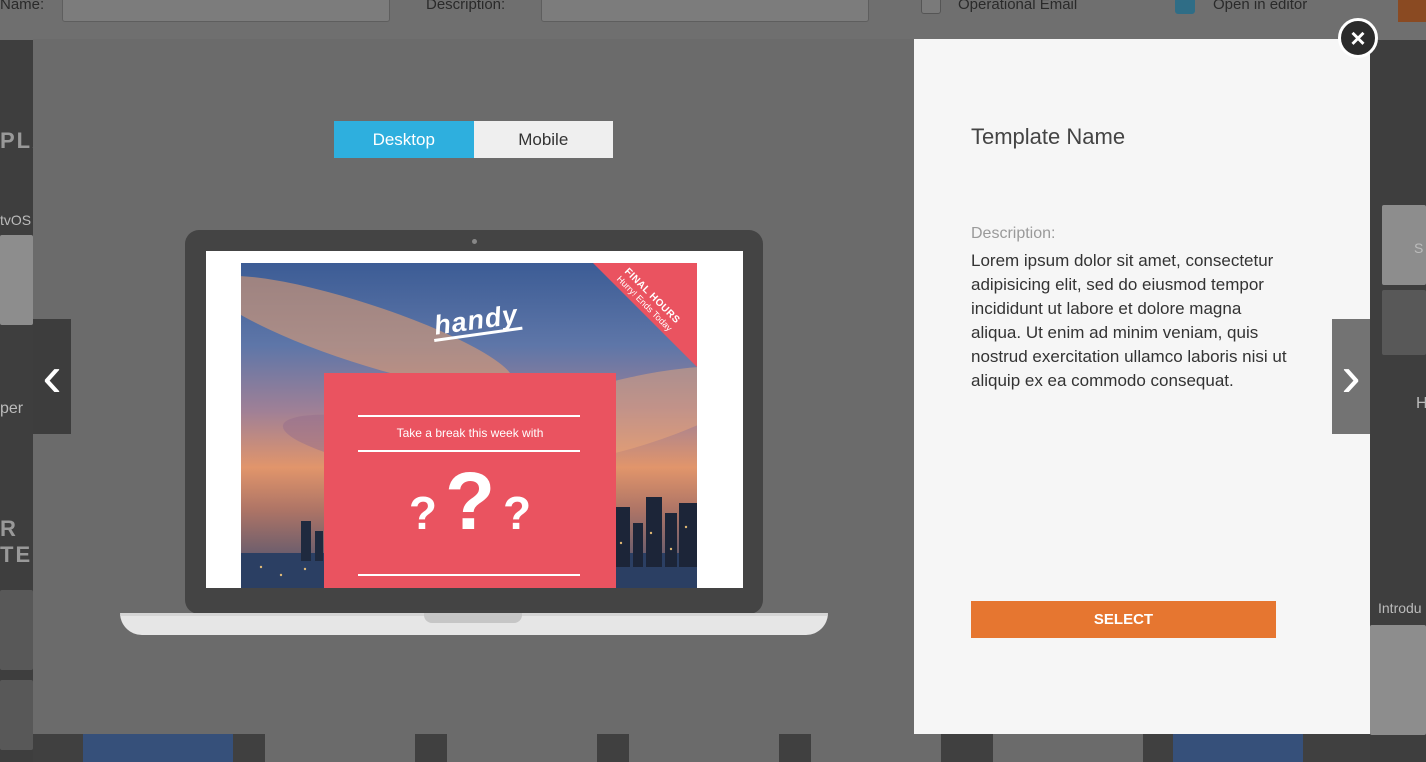 This screenshot has width=1426, height=762. I want to click on select-button: SELECT, so click(1123, 619).